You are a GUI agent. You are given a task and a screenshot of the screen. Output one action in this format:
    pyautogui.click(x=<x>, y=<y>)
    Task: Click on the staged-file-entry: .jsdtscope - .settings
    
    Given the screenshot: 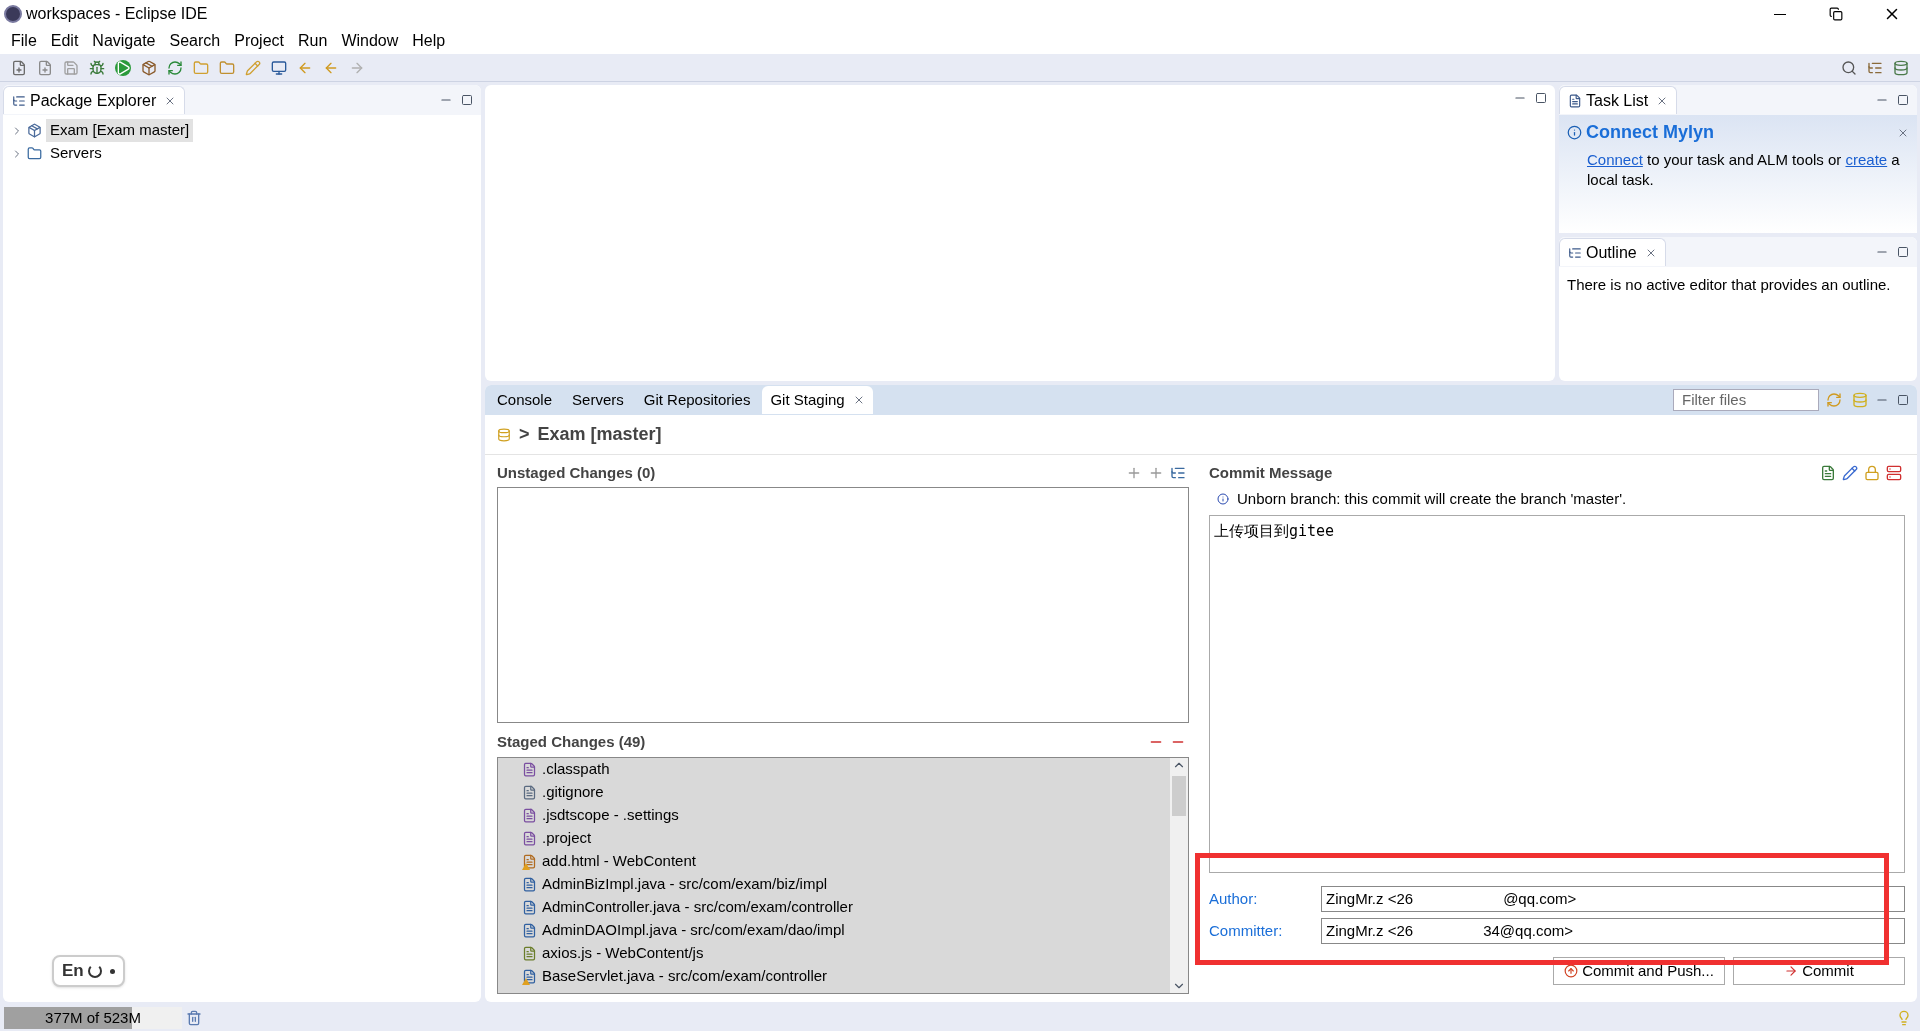 What is the action you would take?
    pyautogui.click(x=610, y=815)
    